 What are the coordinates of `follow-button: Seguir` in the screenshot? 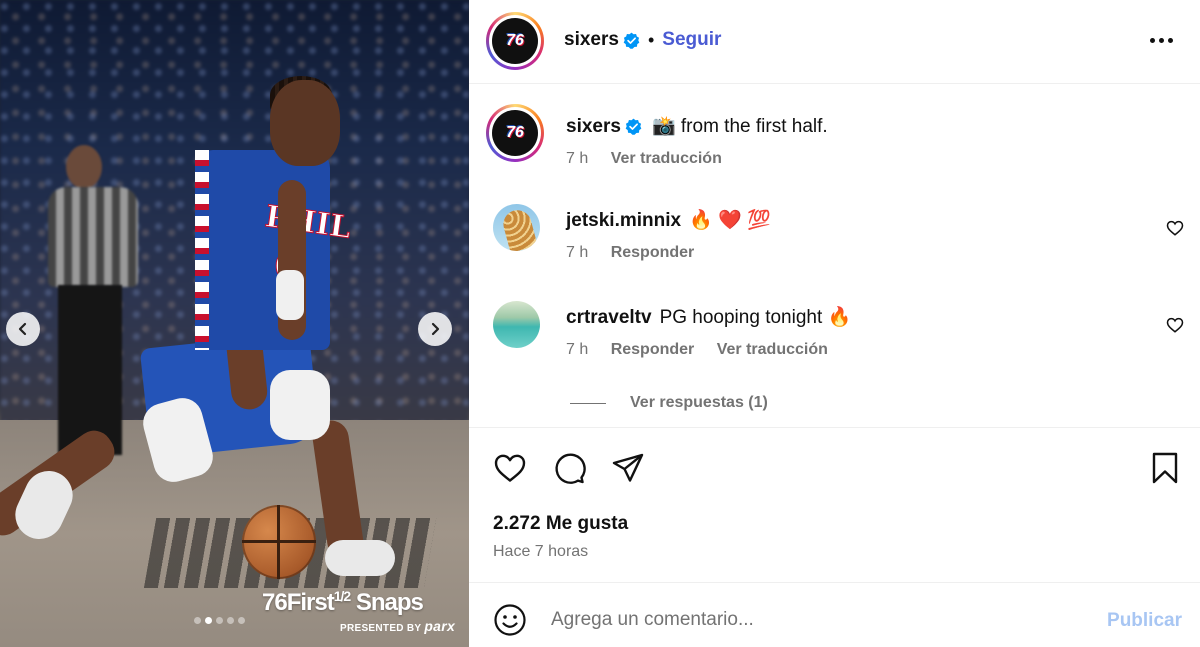 It's located at (691, 40).